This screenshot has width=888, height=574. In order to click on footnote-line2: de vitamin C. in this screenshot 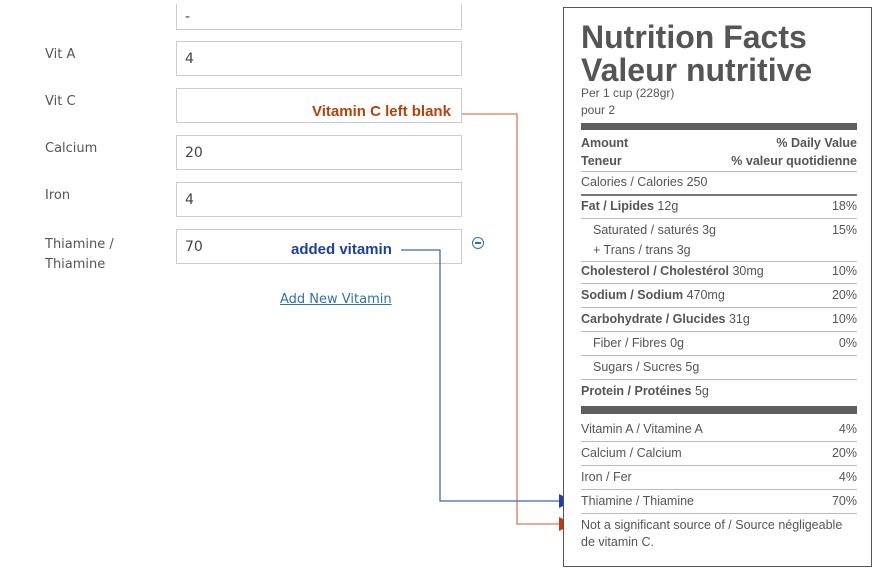, I will do `click(617, 542)`.